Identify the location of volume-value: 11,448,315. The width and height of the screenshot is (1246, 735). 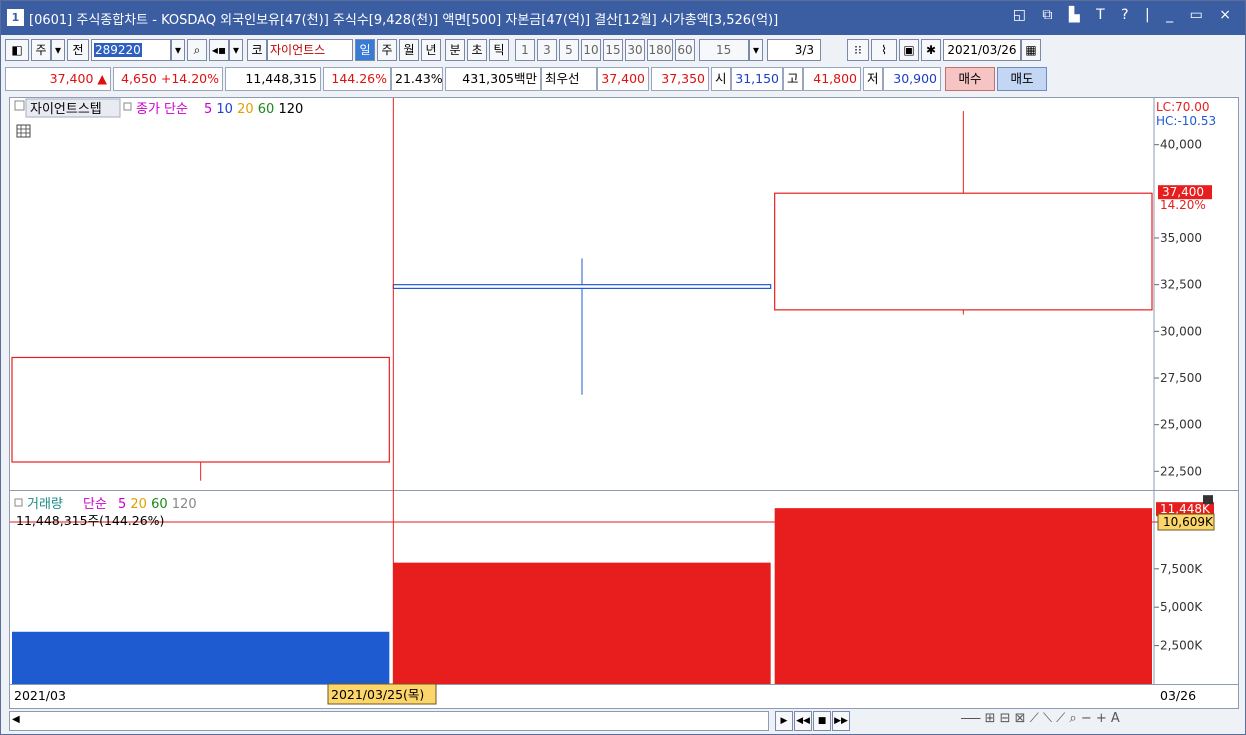
(273, 79).